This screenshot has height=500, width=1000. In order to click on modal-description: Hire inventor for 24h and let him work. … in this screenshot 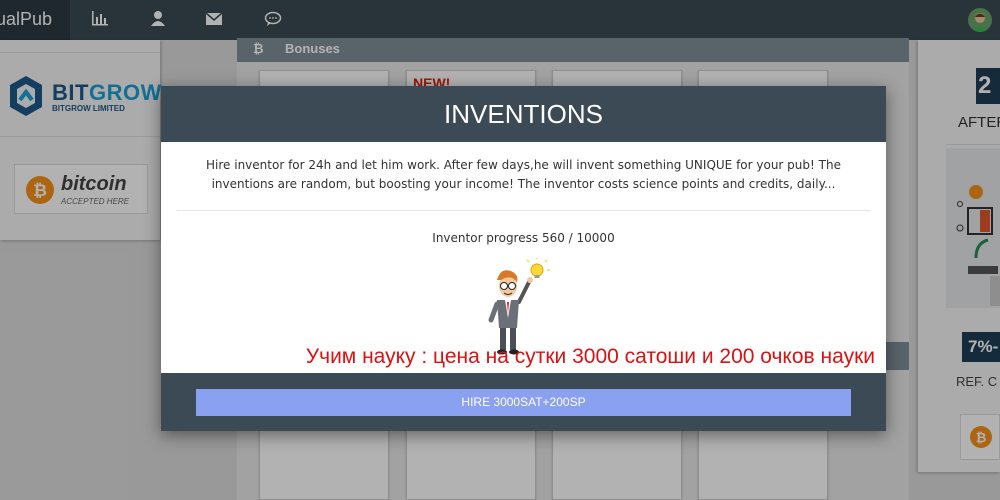, I will do `click(523, 174)`.